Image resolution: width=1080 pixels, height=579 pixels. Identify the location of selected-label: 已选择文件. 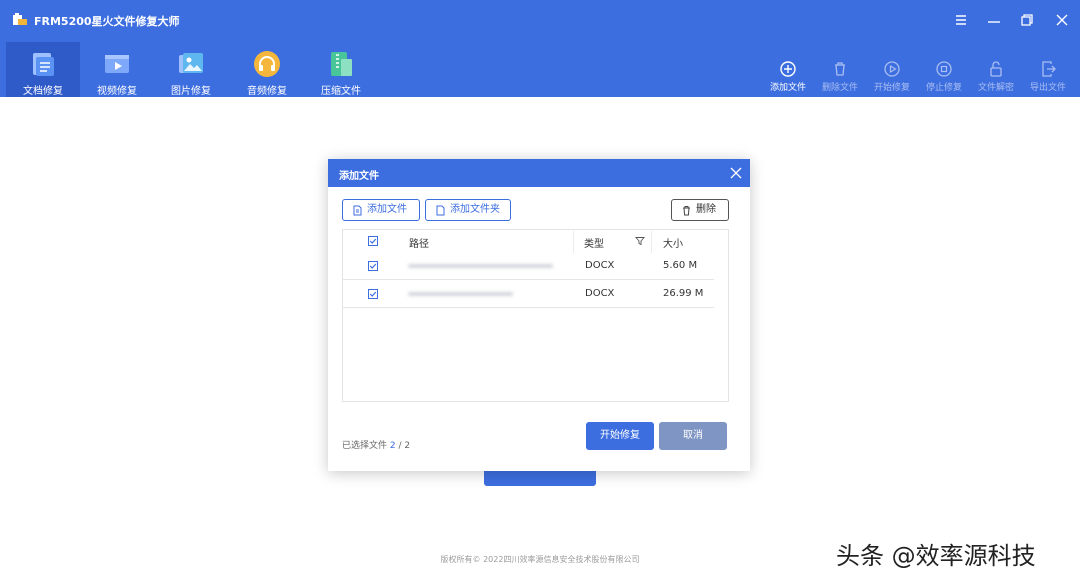
(365, 446).